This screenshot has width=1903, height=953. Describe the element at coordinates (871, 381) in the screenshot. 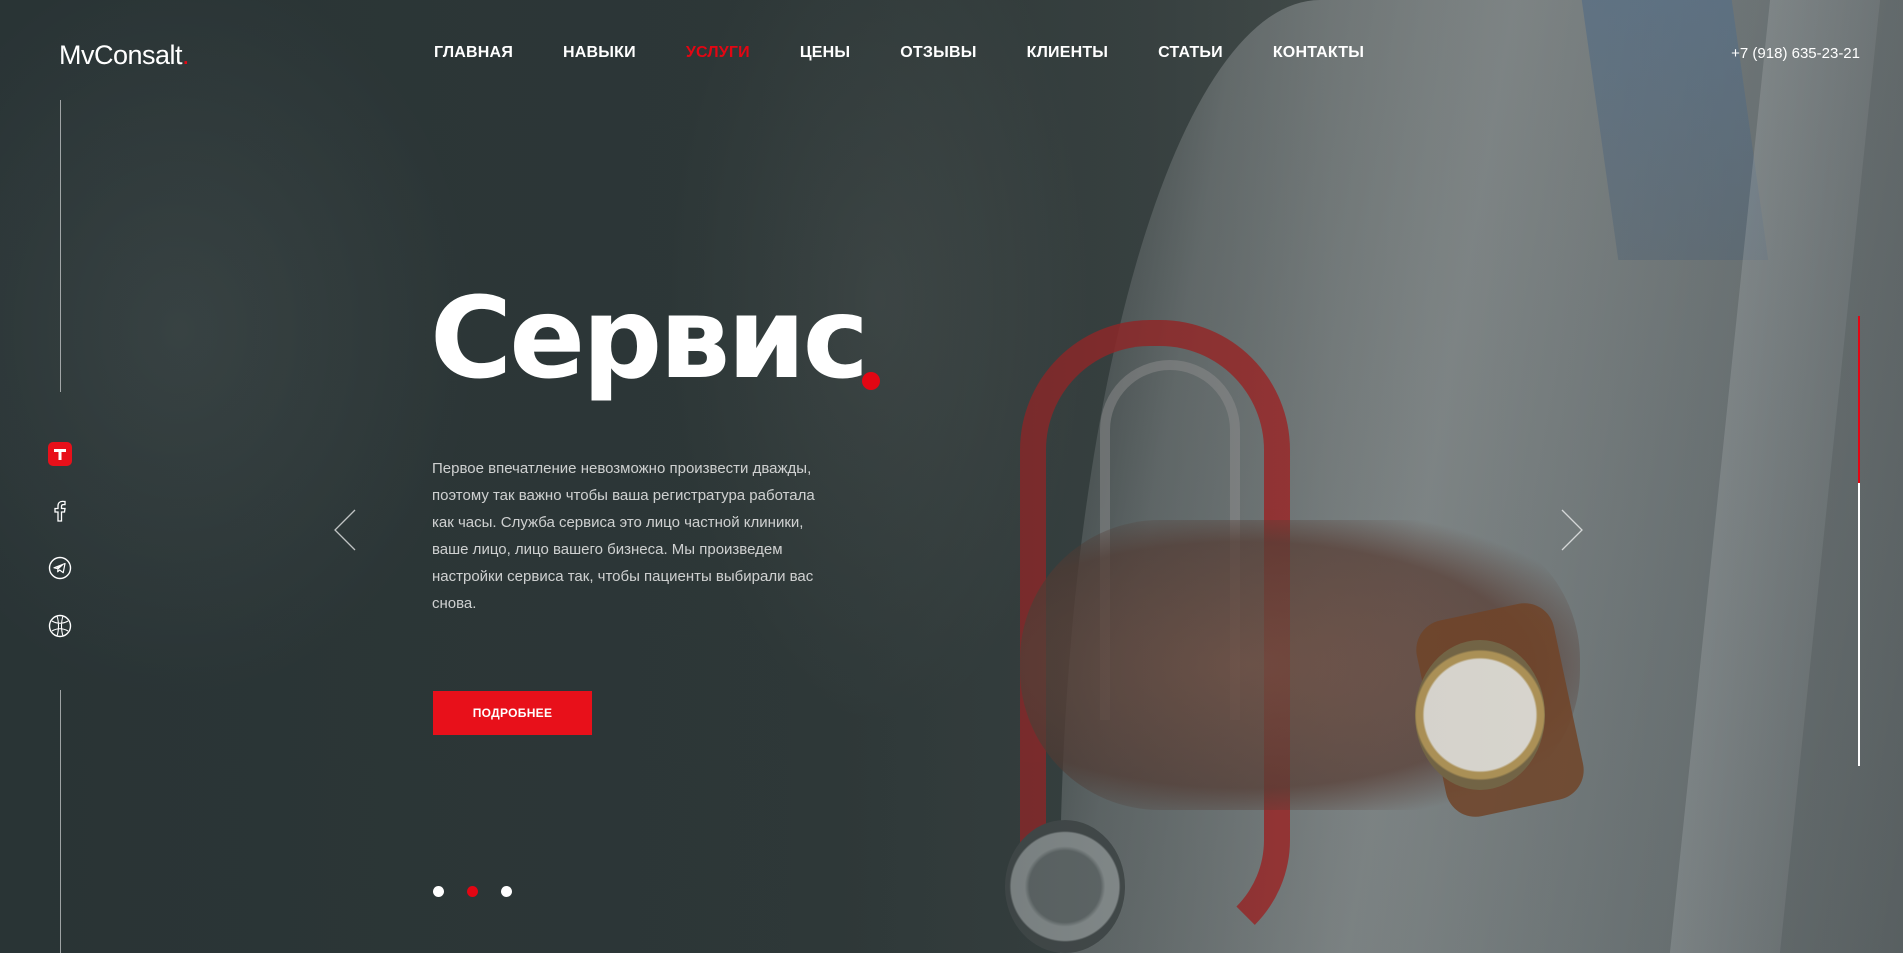

I see `hero-title-dot` at that location.